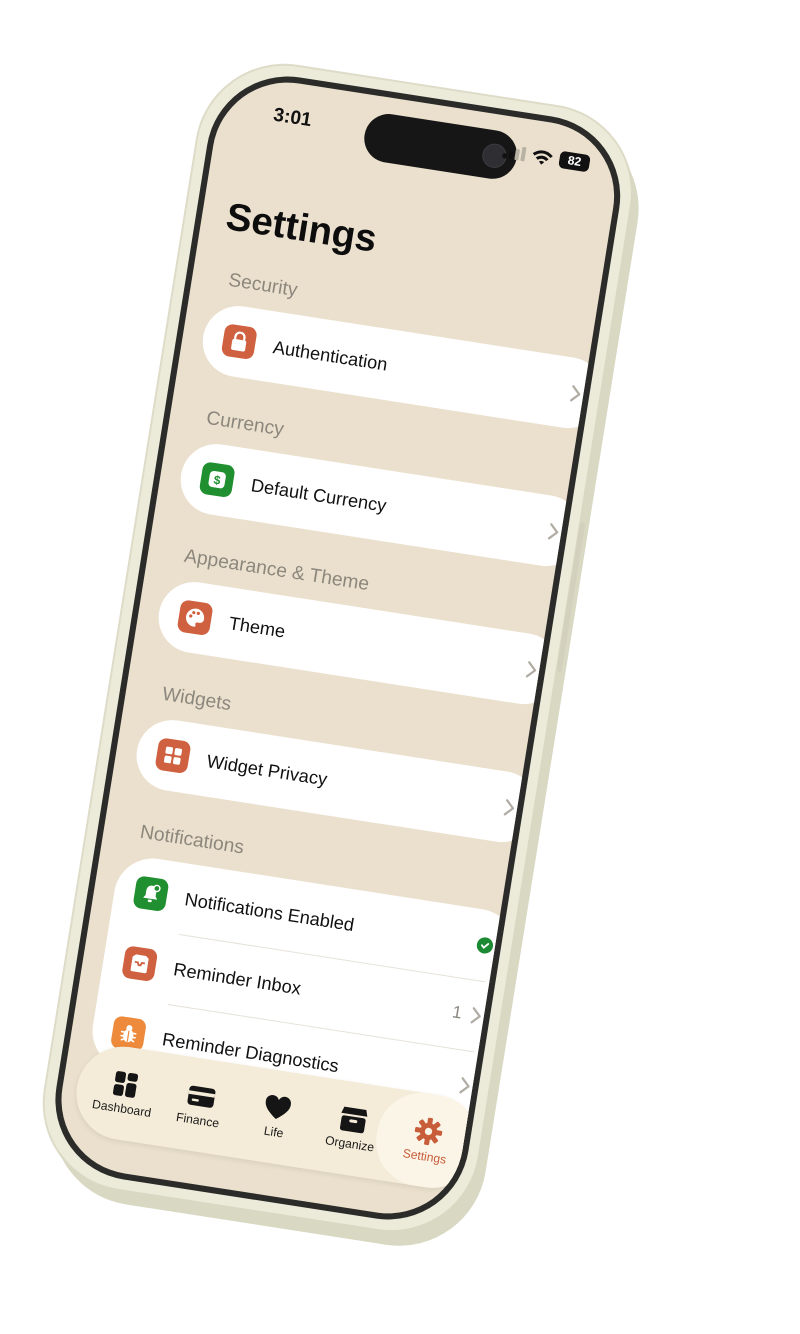 The width and height of the screenshot is (800, 1334). I want to click on tab-label: Organize, so click(350, 1144).